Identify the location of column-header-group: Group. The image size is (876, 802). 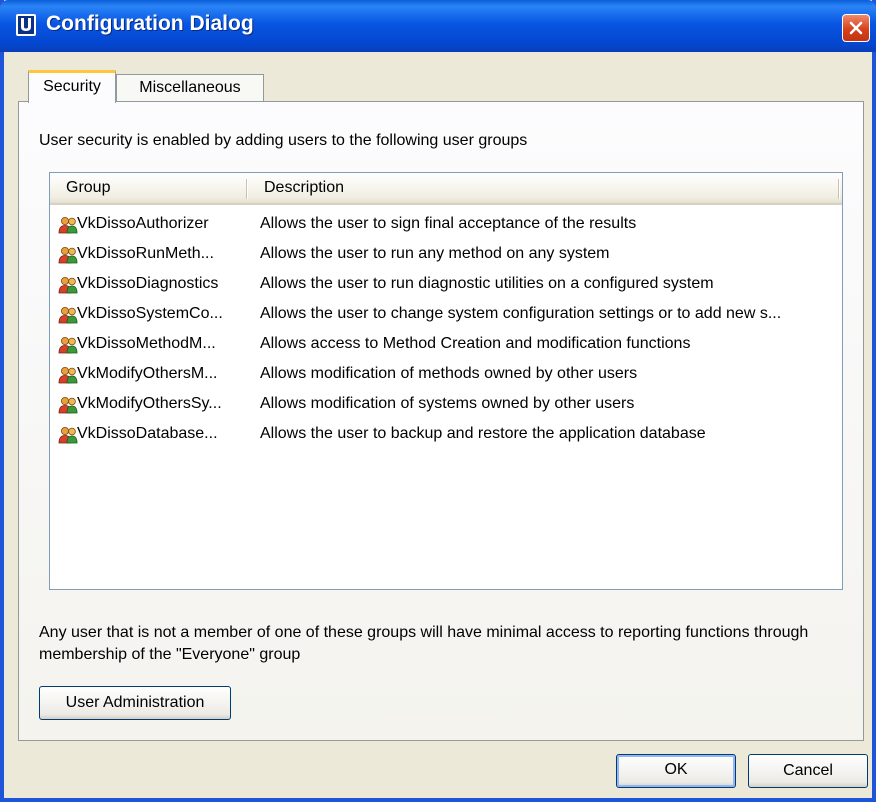
(156, 188).